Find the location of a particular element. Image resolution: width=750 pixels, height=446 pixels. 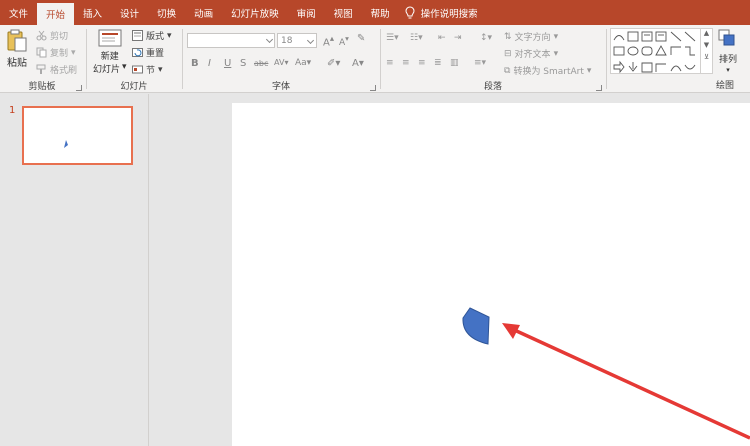

reset-label: 重置 is located at coordinates (155, 54).